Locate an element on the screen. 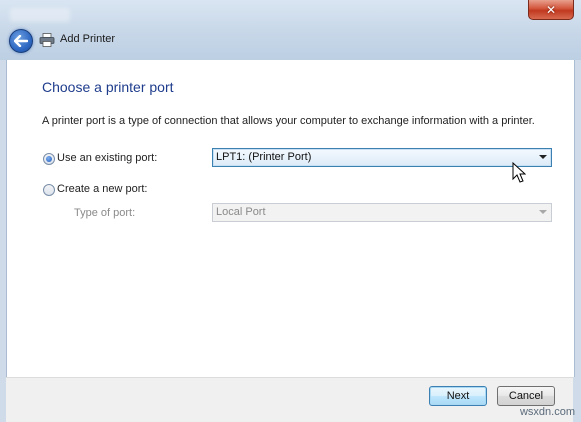 This screenshot has height=422, width=581. watermark-text: wsxdn.com is located at coordinates (547, 412).